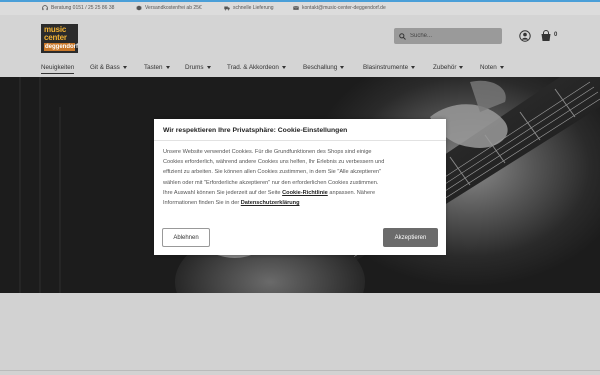  I want to click on info-email: kontakt@music-center-deggendorf.de, so click(339, 8).